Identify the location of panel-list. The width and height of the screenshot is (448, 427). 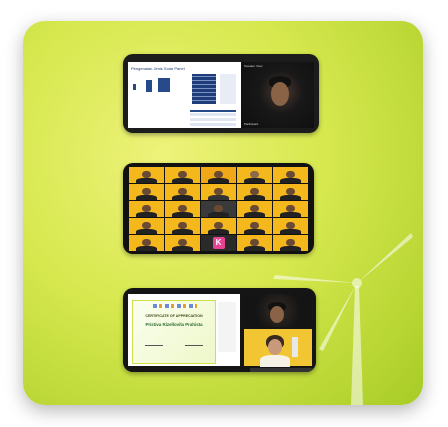
(228, 89).